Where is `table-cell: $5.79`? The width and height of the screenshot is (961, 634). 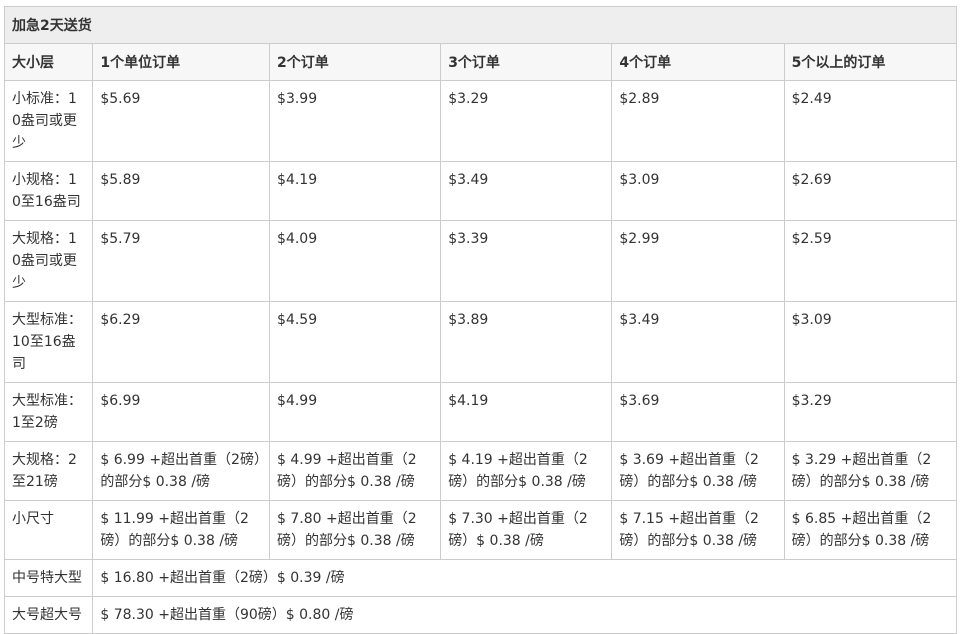
table-cell: $5.79 is located at coordinates (181, 261).